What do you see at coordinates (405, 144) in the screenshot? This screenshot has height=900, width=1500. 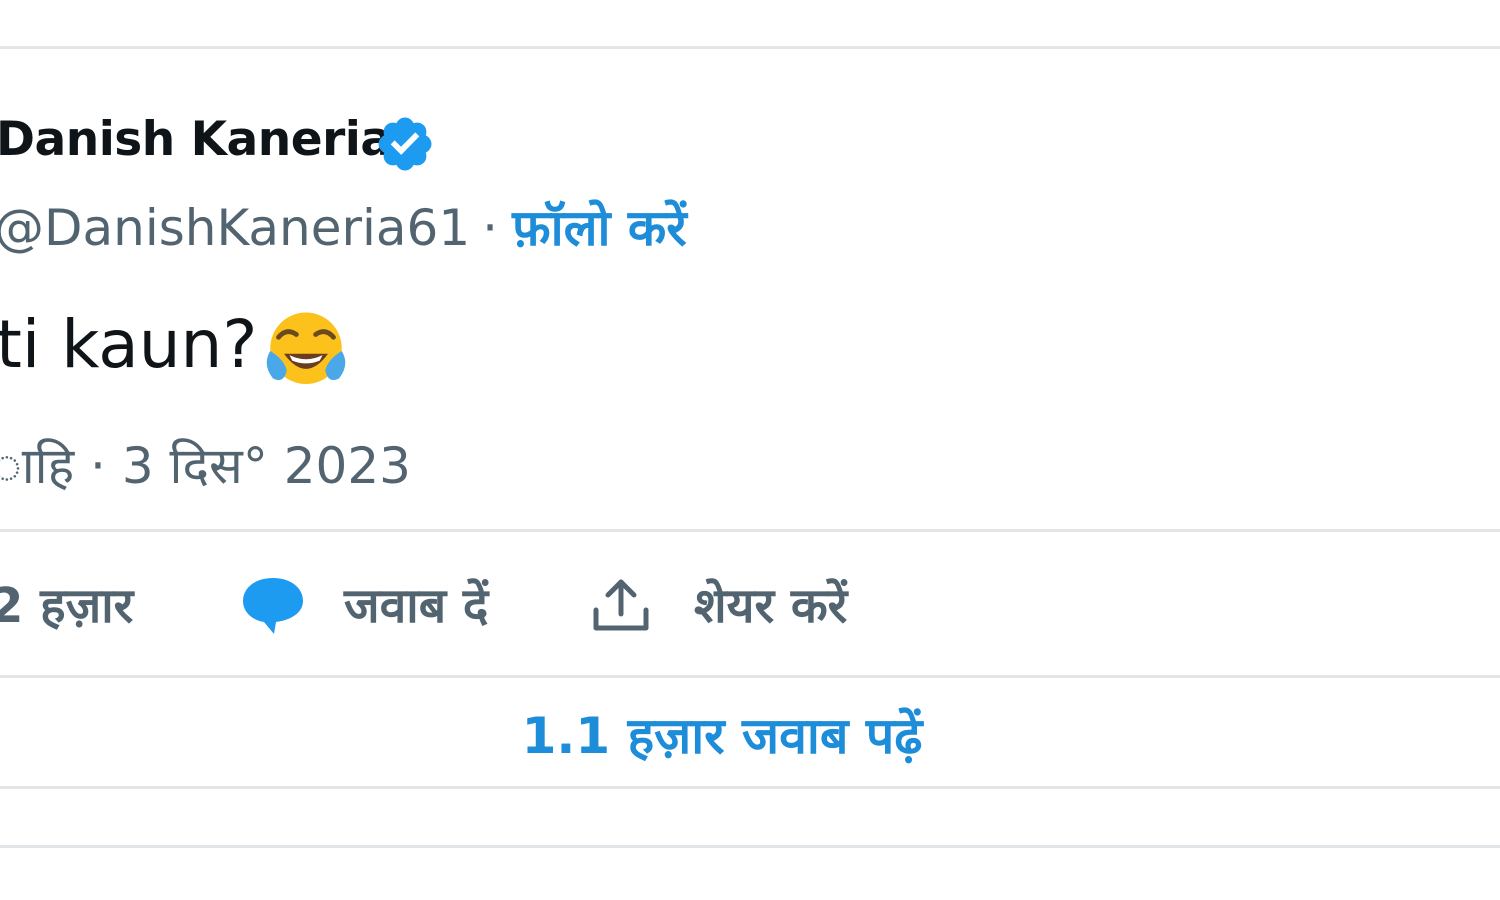 I see `verified-badge-icon` at bounding box center [405, 144].